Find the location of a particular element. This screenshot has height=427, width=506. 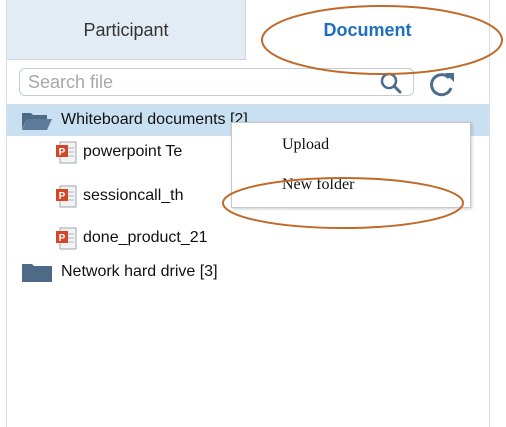

file-label: sessioncall_th is located at coordinates (133, 195).